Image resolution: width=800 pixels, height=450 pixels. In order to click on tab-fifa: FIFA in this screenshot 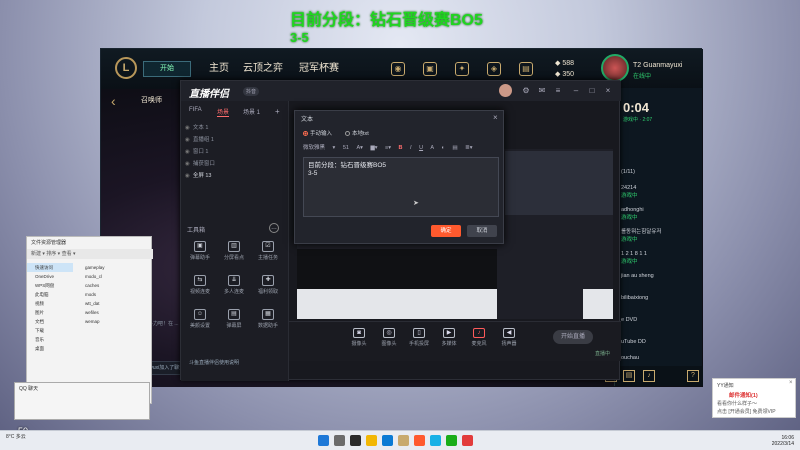, I will do `click(195, 110)`.